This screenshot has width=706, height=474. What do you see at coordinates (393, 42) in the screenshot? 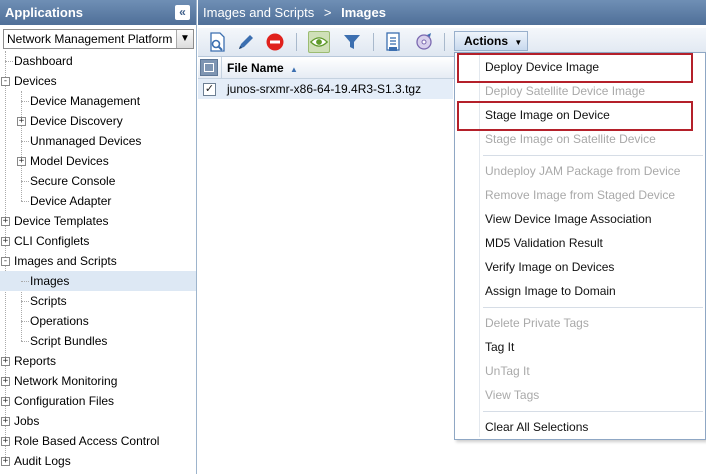
I see `document-list-icon` at bounding box center [393, 42].